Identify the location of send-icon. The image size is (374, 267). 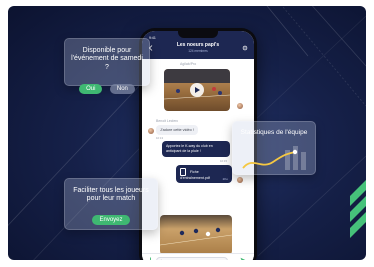
(244, 258).